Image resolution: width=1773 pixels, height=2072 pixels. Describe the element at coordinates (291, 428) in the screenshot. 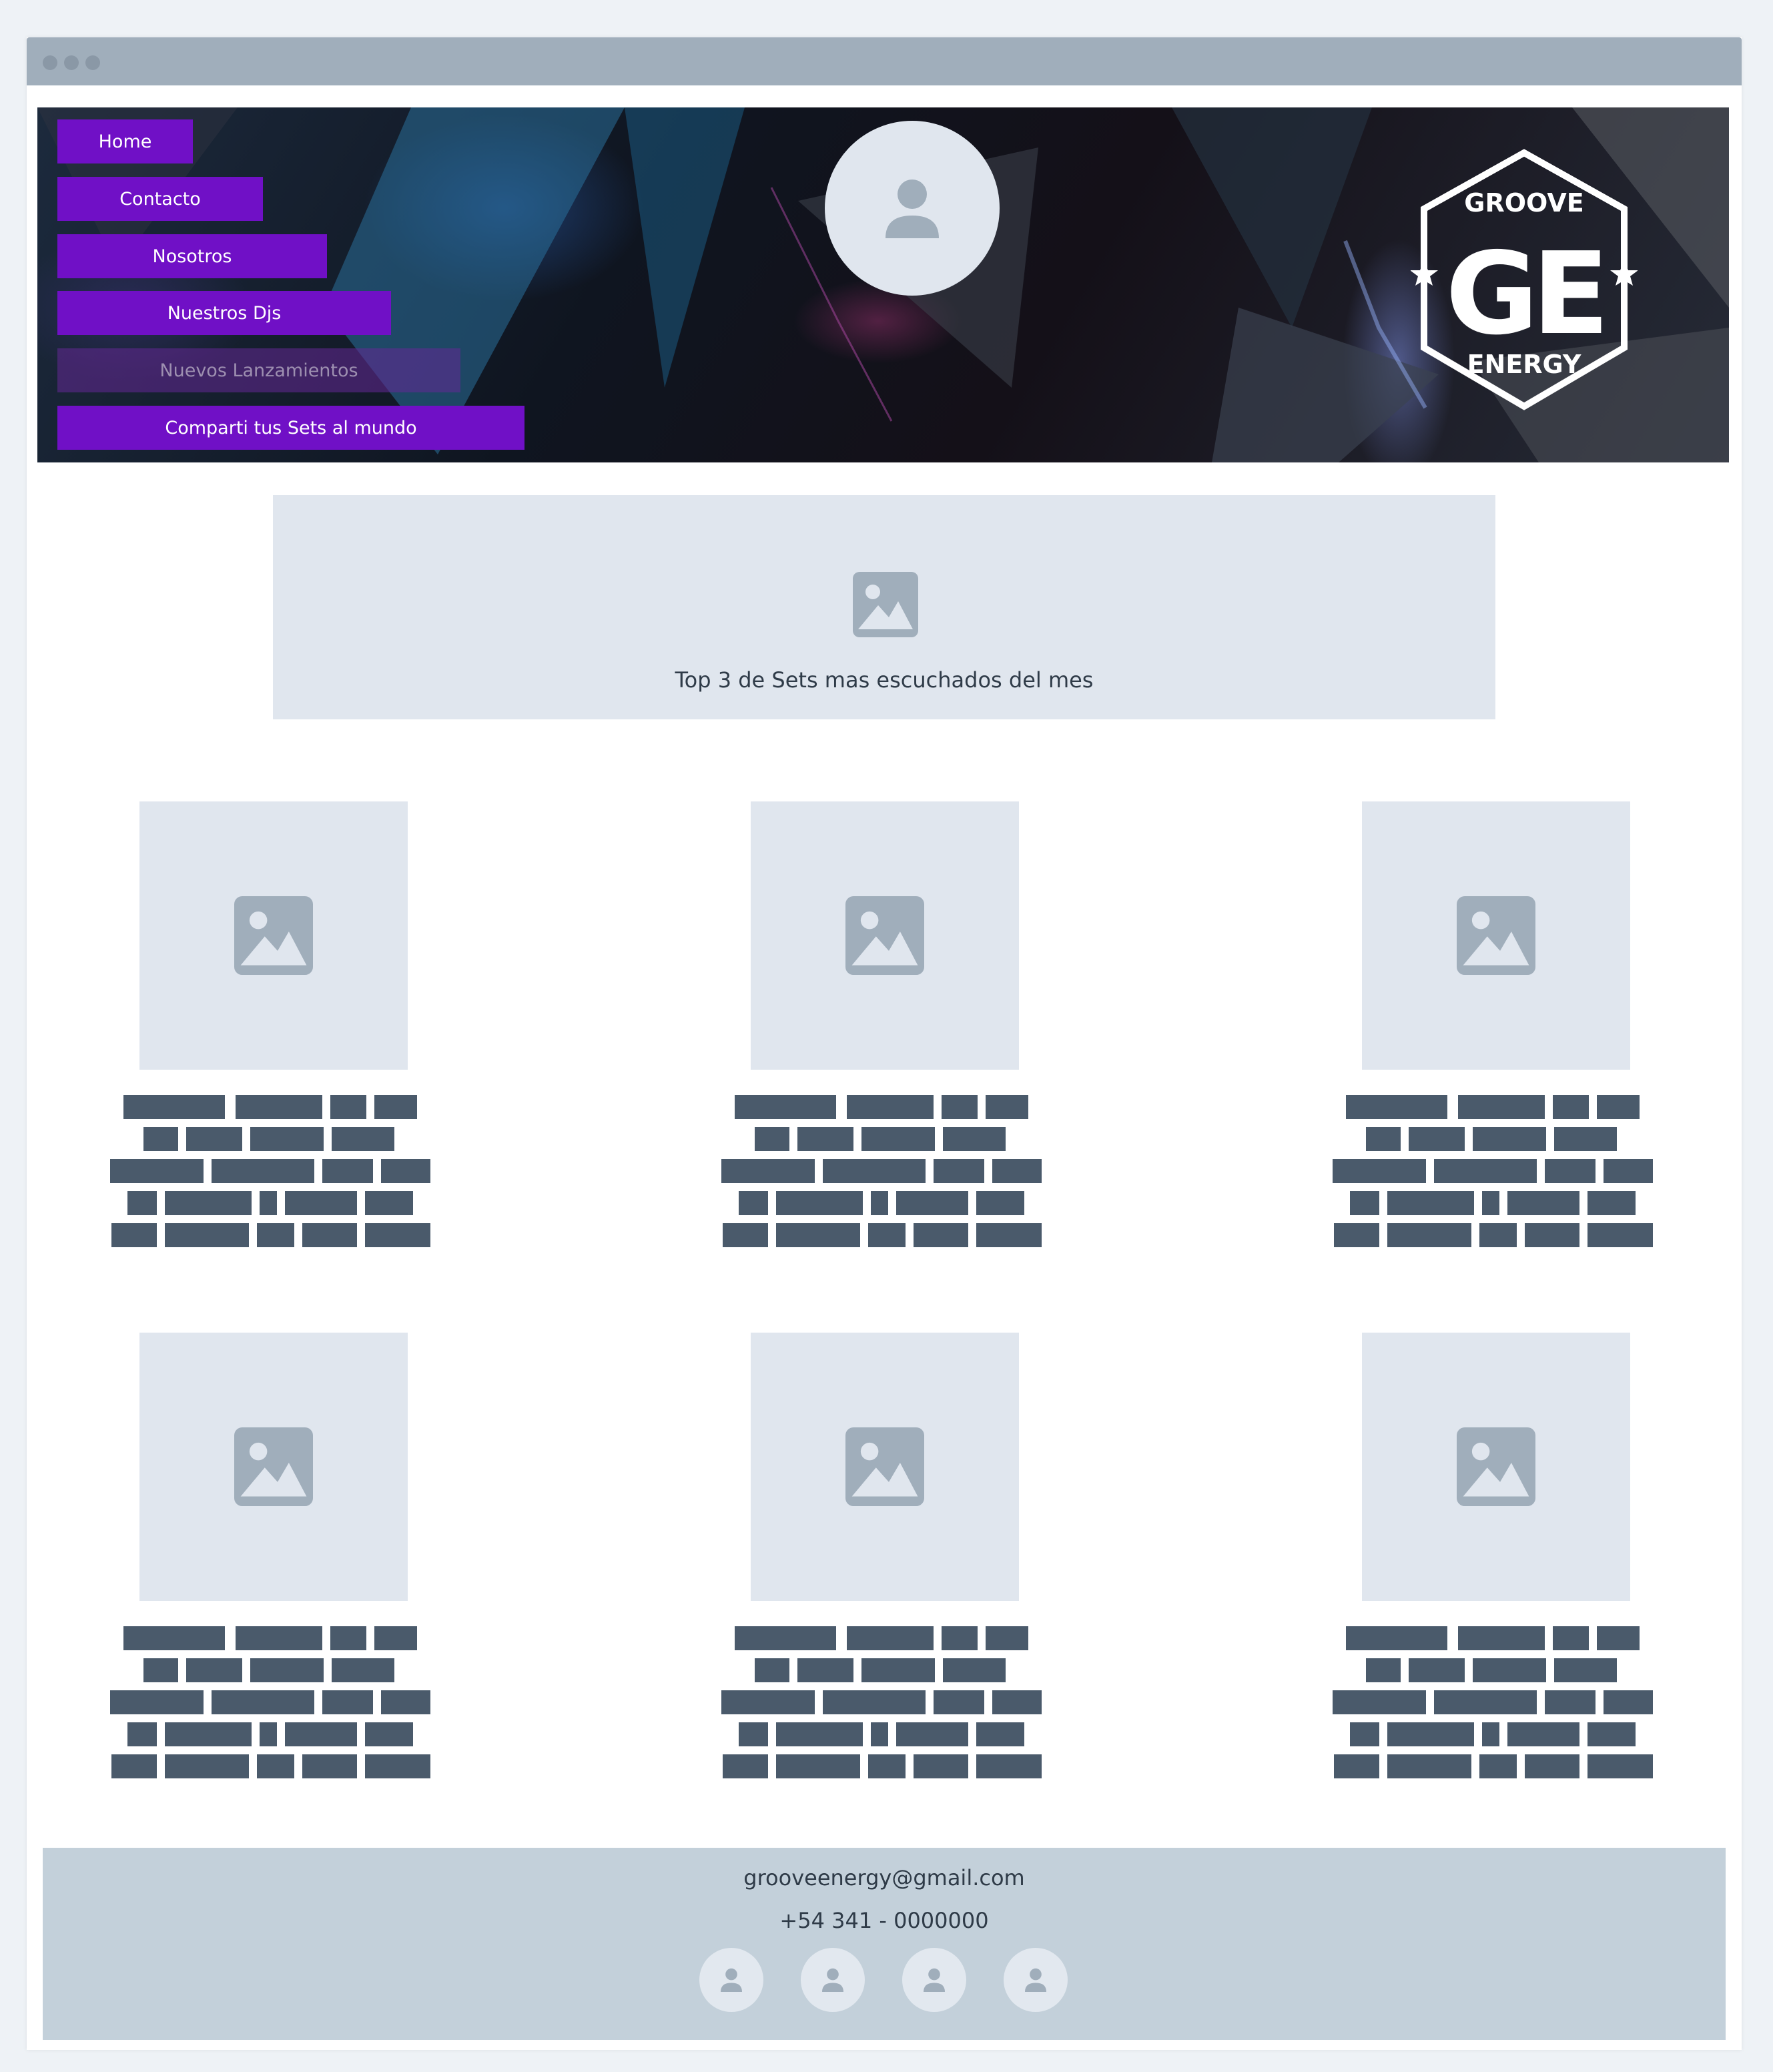

I see `nav-sets-button: Comparti tus Sets al mundo` at that location.